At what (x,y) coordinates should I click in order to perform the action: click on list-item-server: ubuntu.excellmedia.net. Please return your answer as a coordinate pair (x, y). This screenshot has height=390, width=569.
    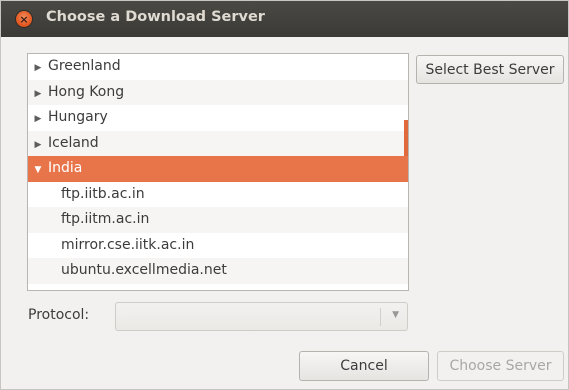
    Looking at the image, I should click on (218, 271).